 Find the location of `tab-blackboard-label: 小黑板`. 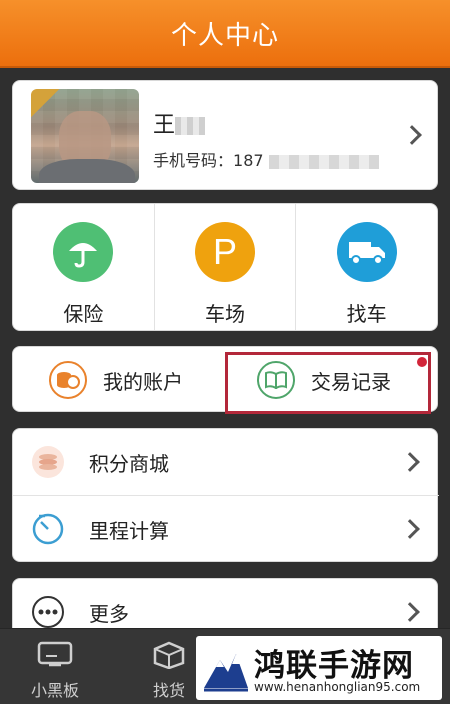

tab-blackboard-label: 小黑板 is located at coordinates (54, 690).